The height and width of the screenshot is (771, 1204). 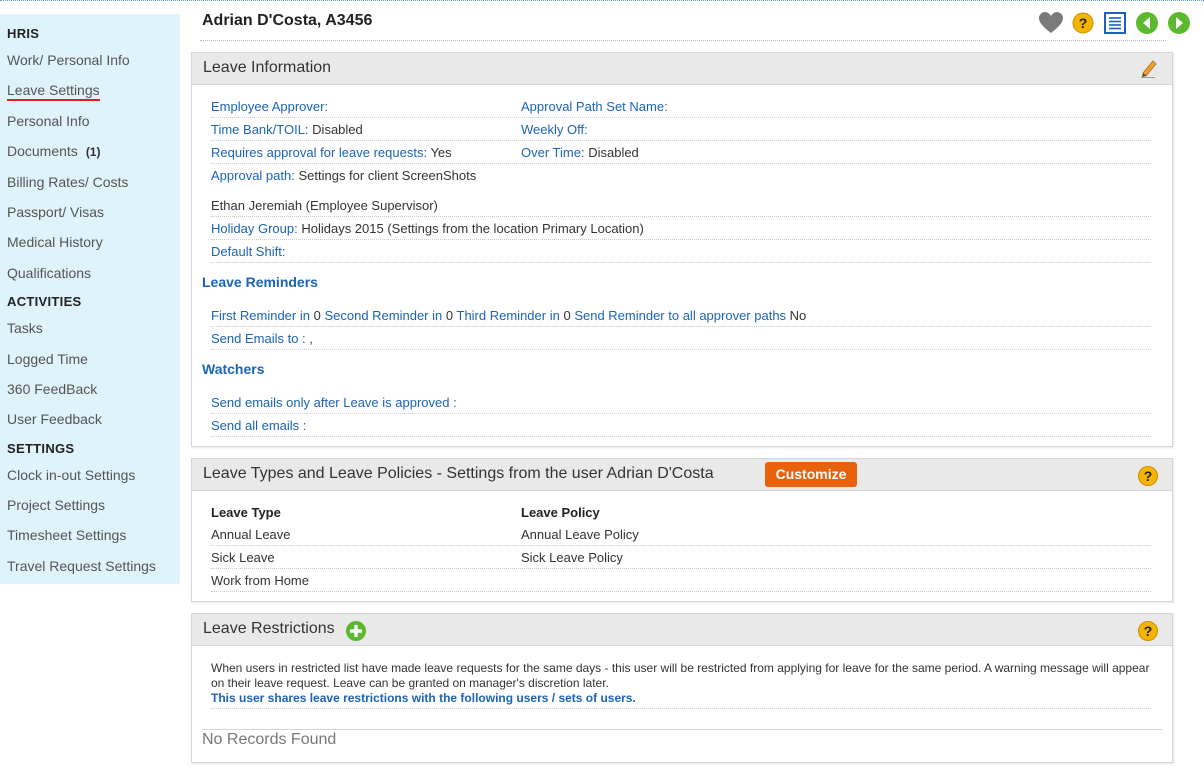 I want to click on table-row: Work from Home, so click(x=681, y=581).